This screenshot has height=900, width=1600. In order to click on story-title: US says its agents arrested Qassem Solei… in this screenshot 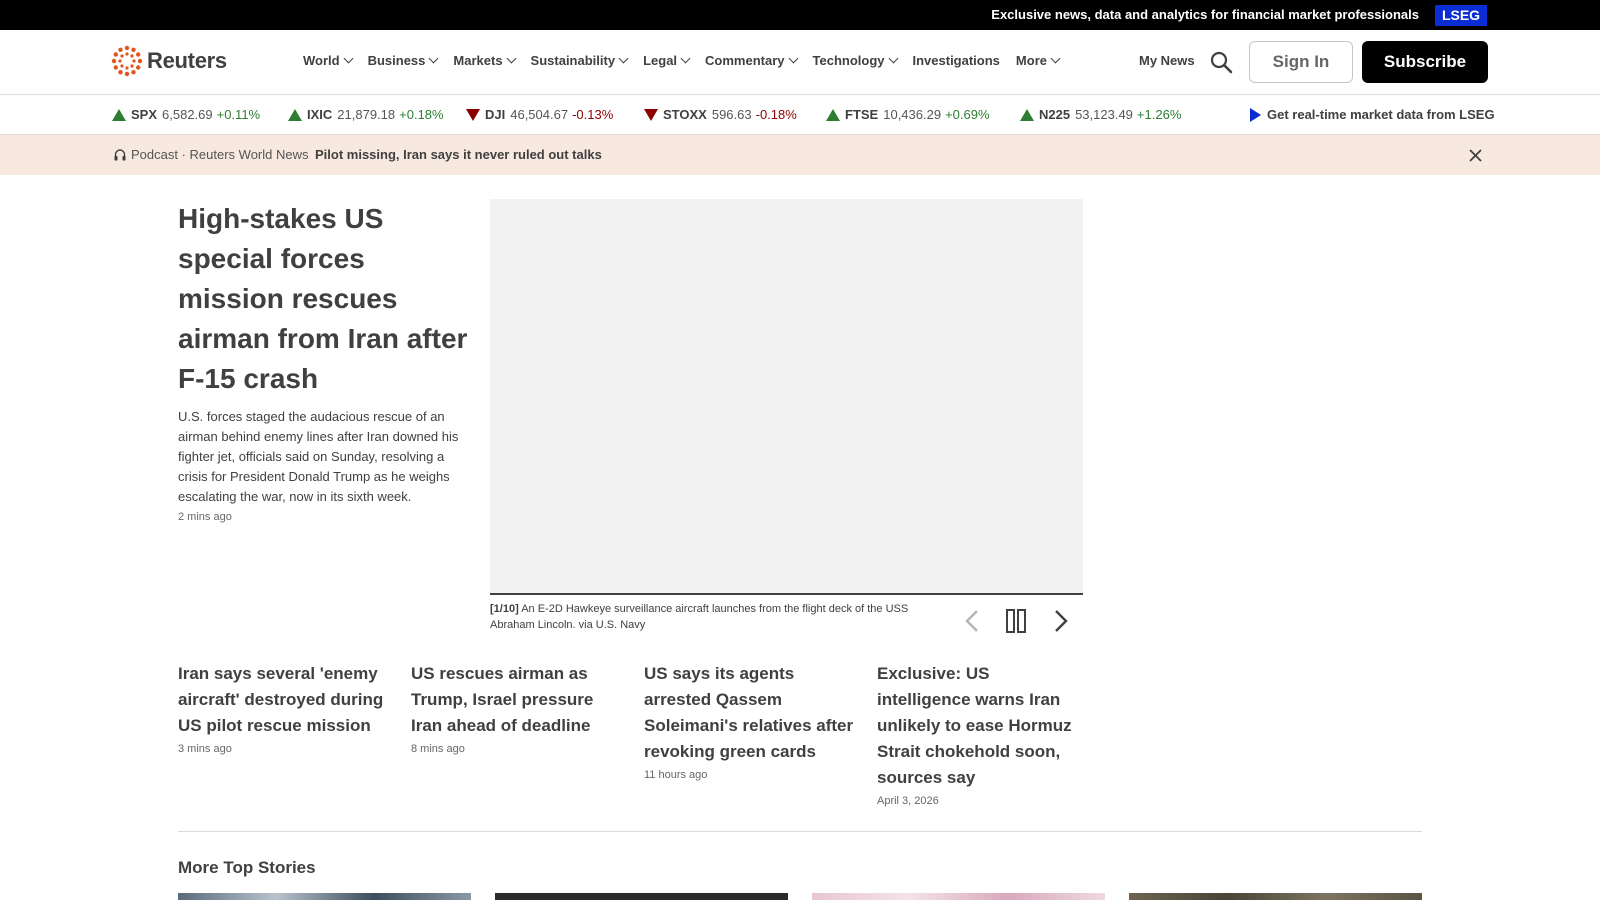, I will do `click(749, 713)`.